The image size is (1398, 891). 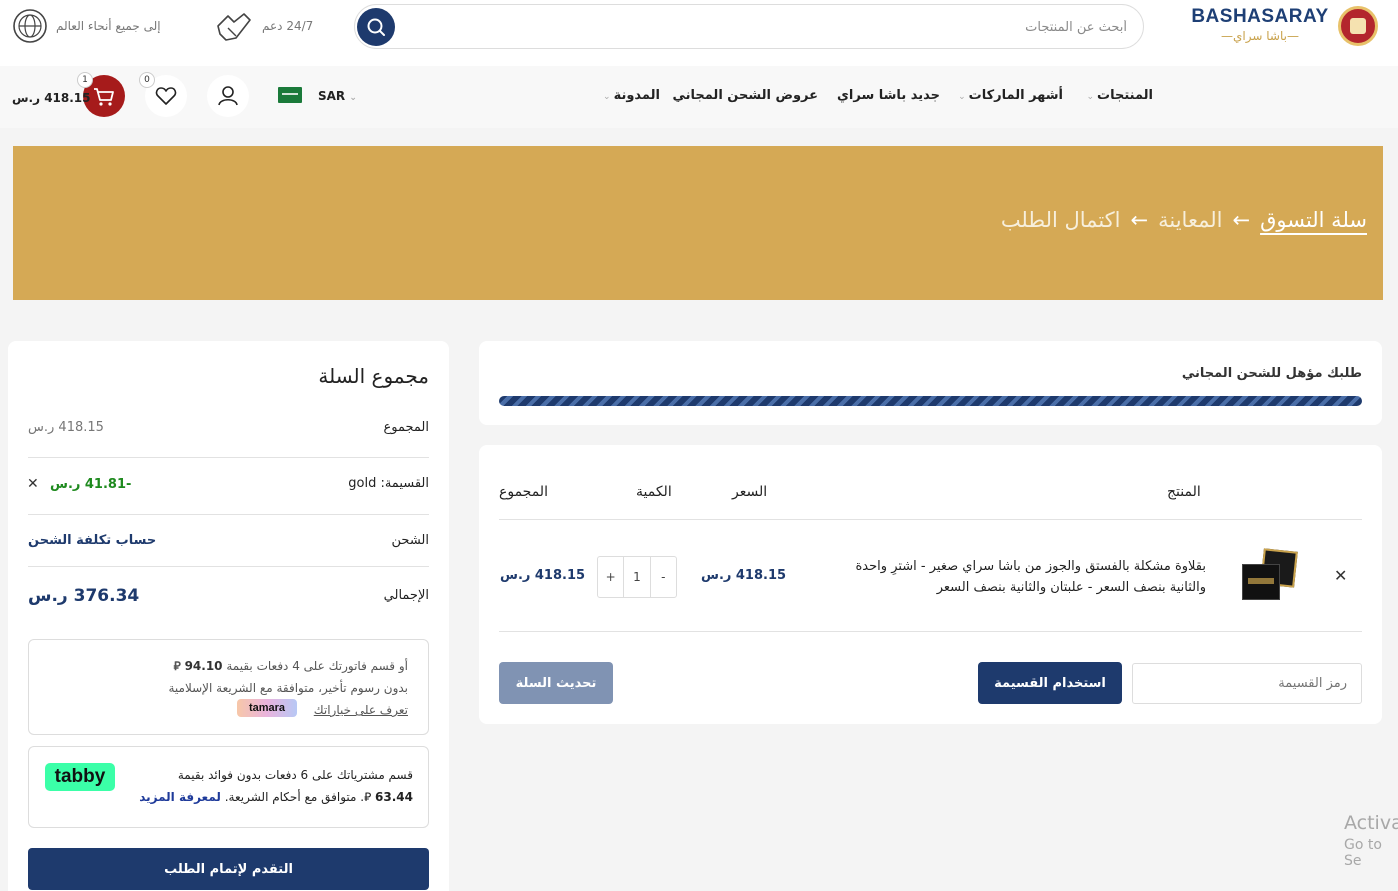 What do you see at coordinates (267, 708) in the screenshot?
I see `tamara-logo: tamara` at bounding box center [267, 708].